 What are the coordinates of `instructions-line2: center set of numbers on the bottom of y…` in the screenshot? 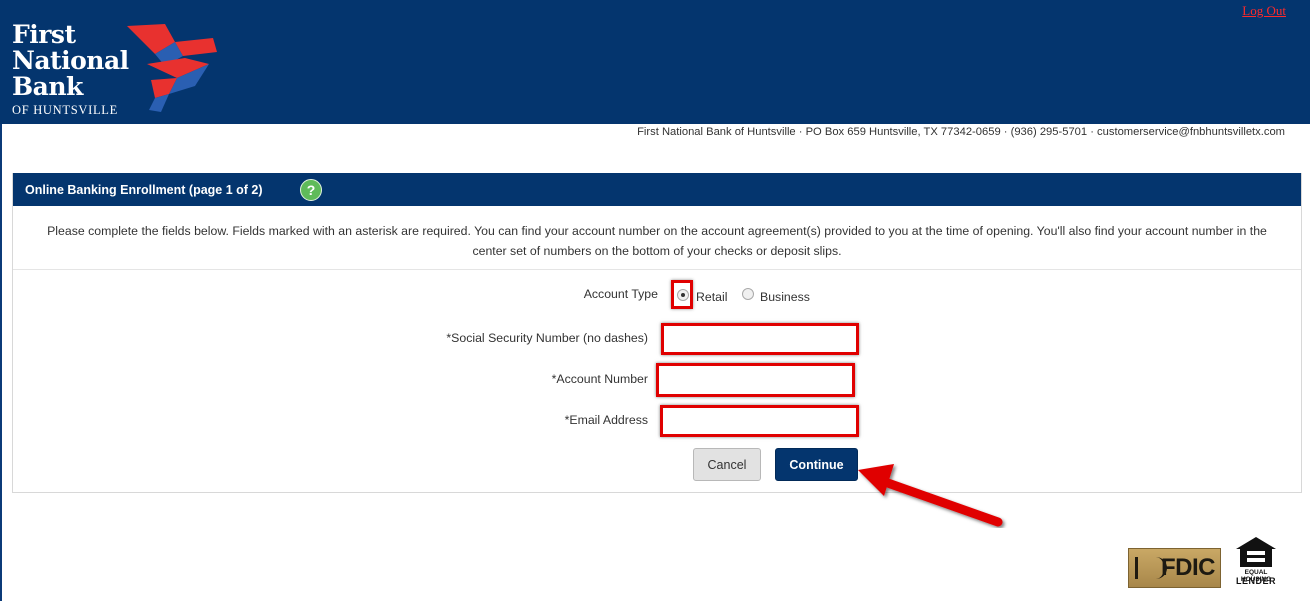 It's located at (657, 250).